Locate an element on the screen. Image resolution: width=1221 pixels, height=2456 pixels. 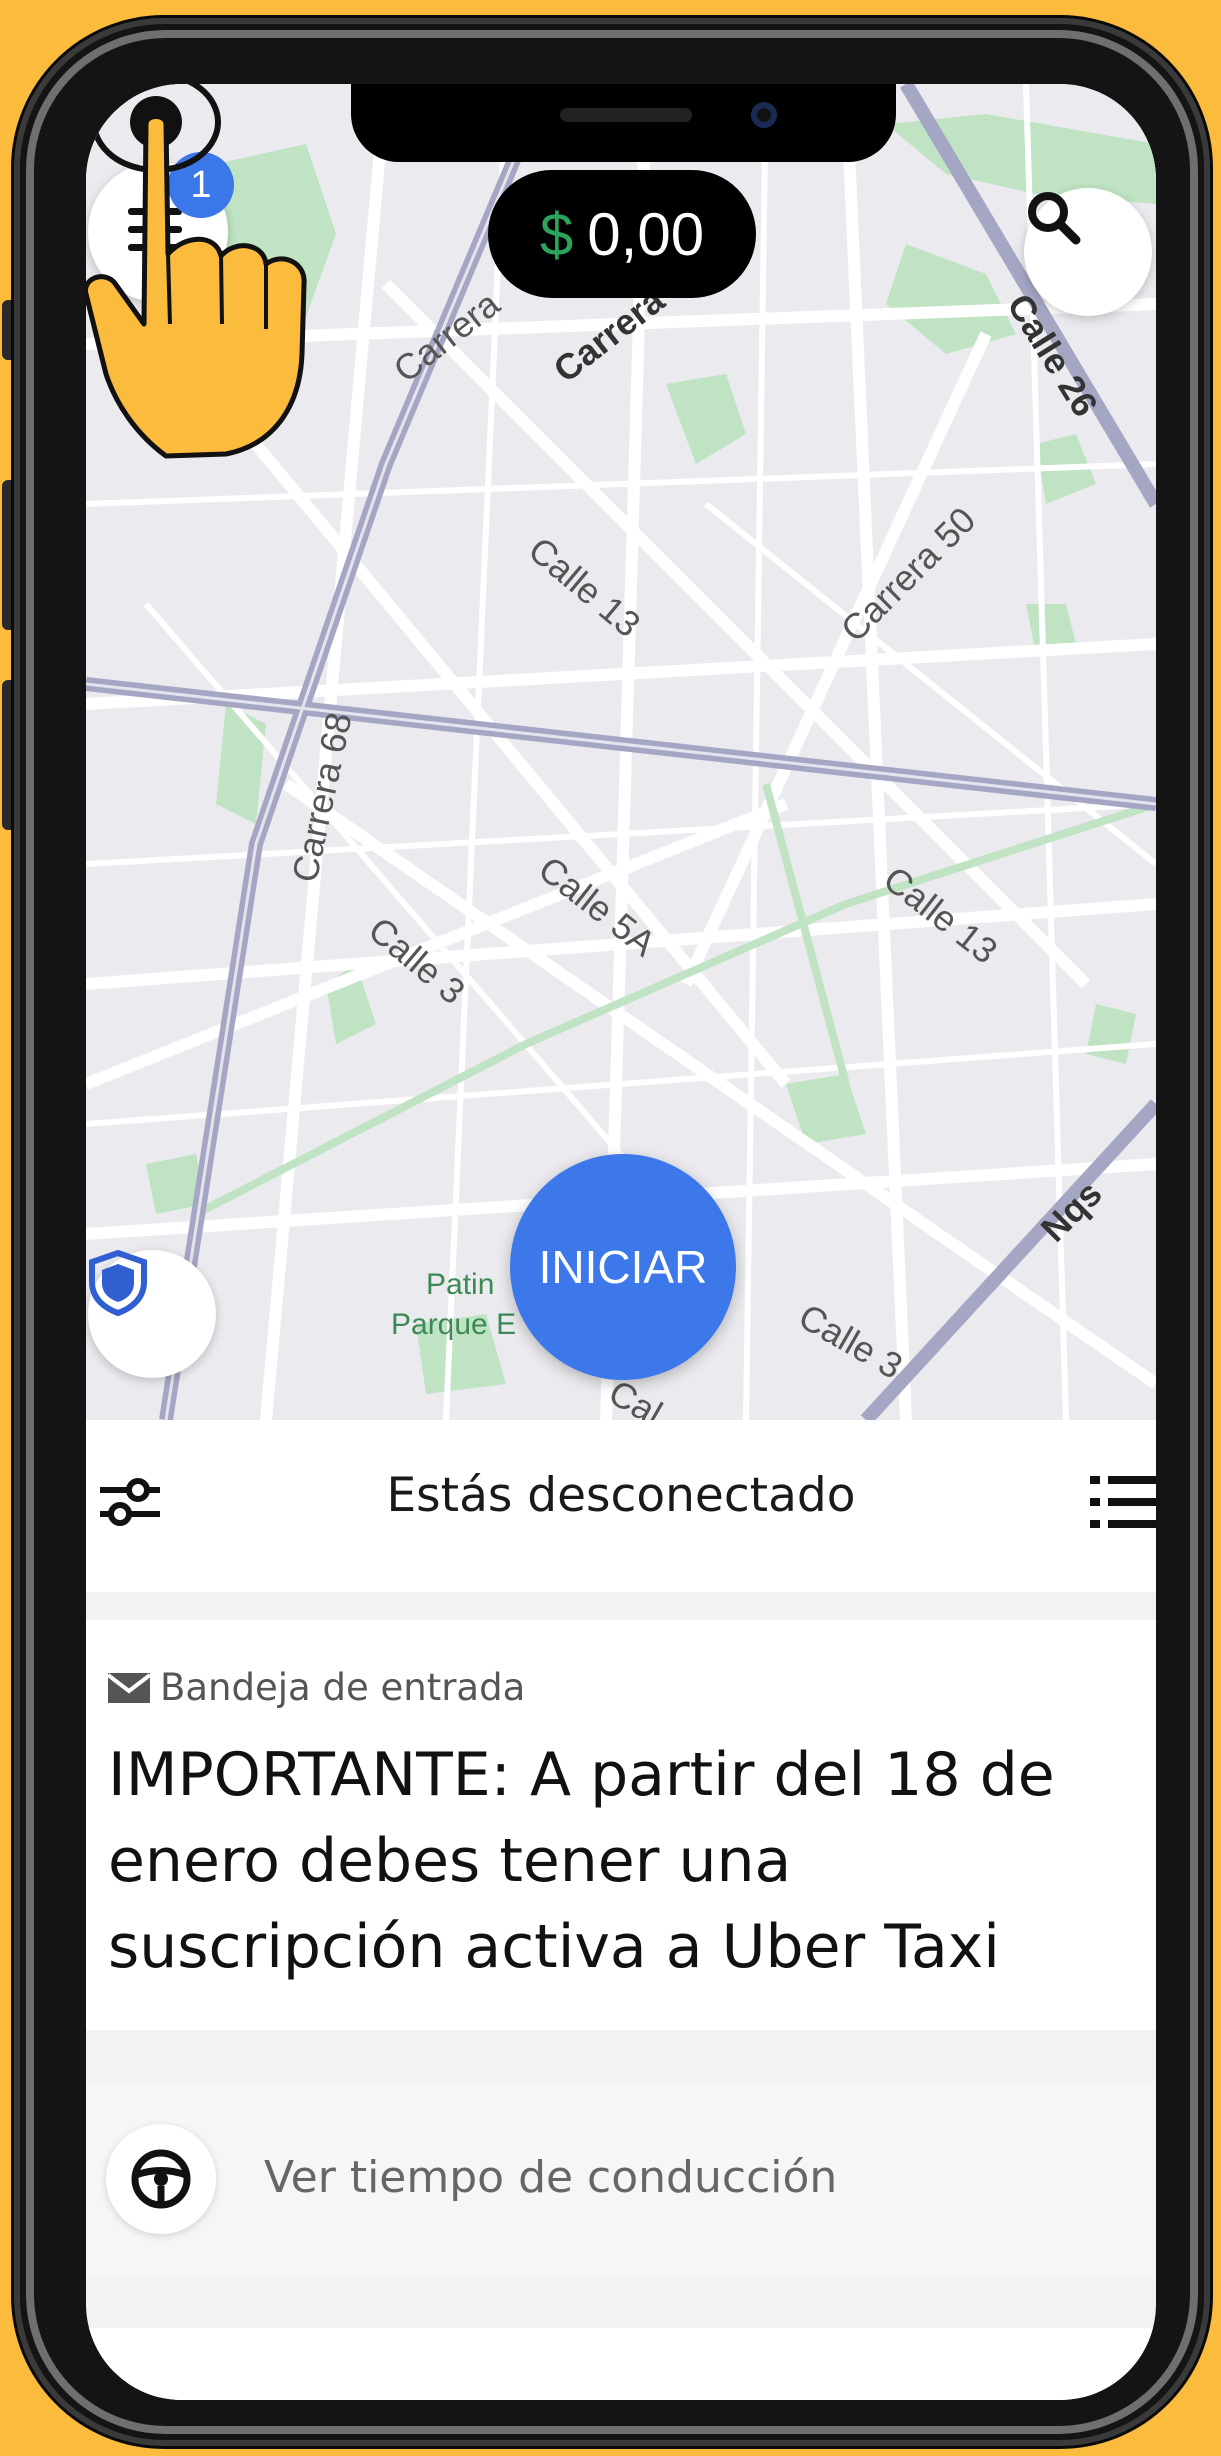
front-camera is located at coordinates (764, 115).